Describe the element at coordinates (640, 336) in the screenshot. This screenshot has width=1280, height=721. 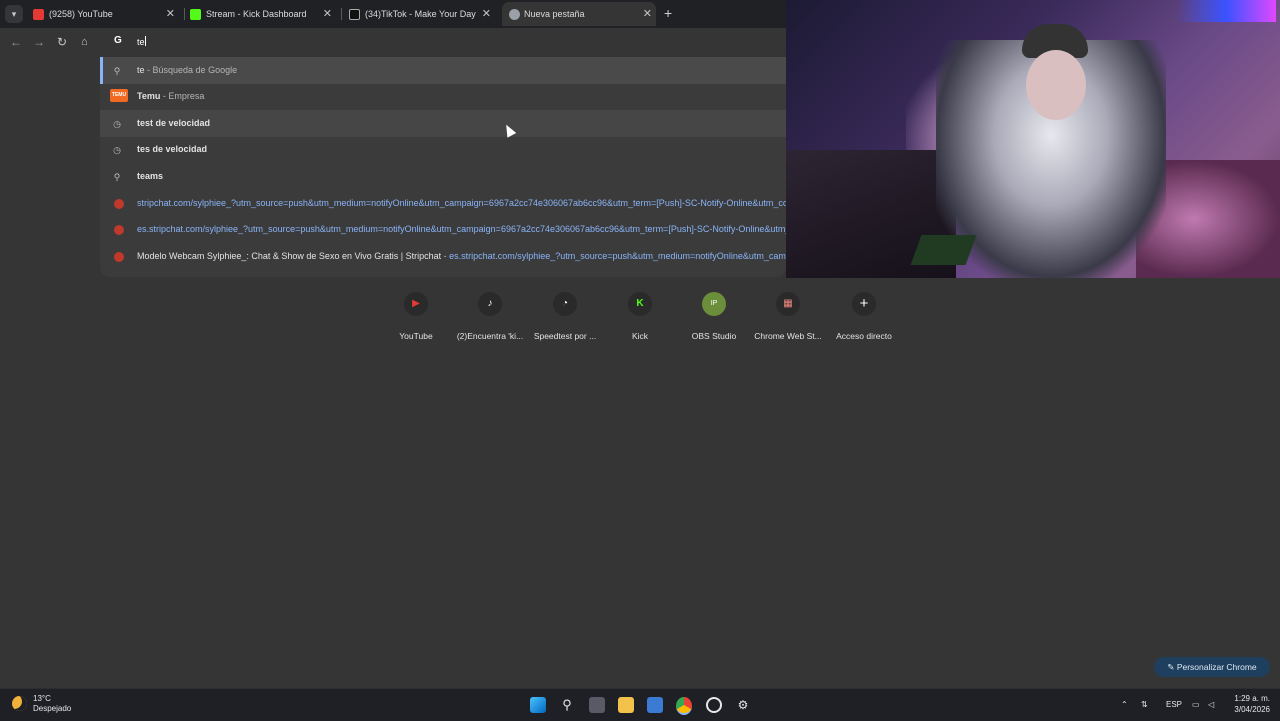
I see `shortcut-label: Kick` at that location.